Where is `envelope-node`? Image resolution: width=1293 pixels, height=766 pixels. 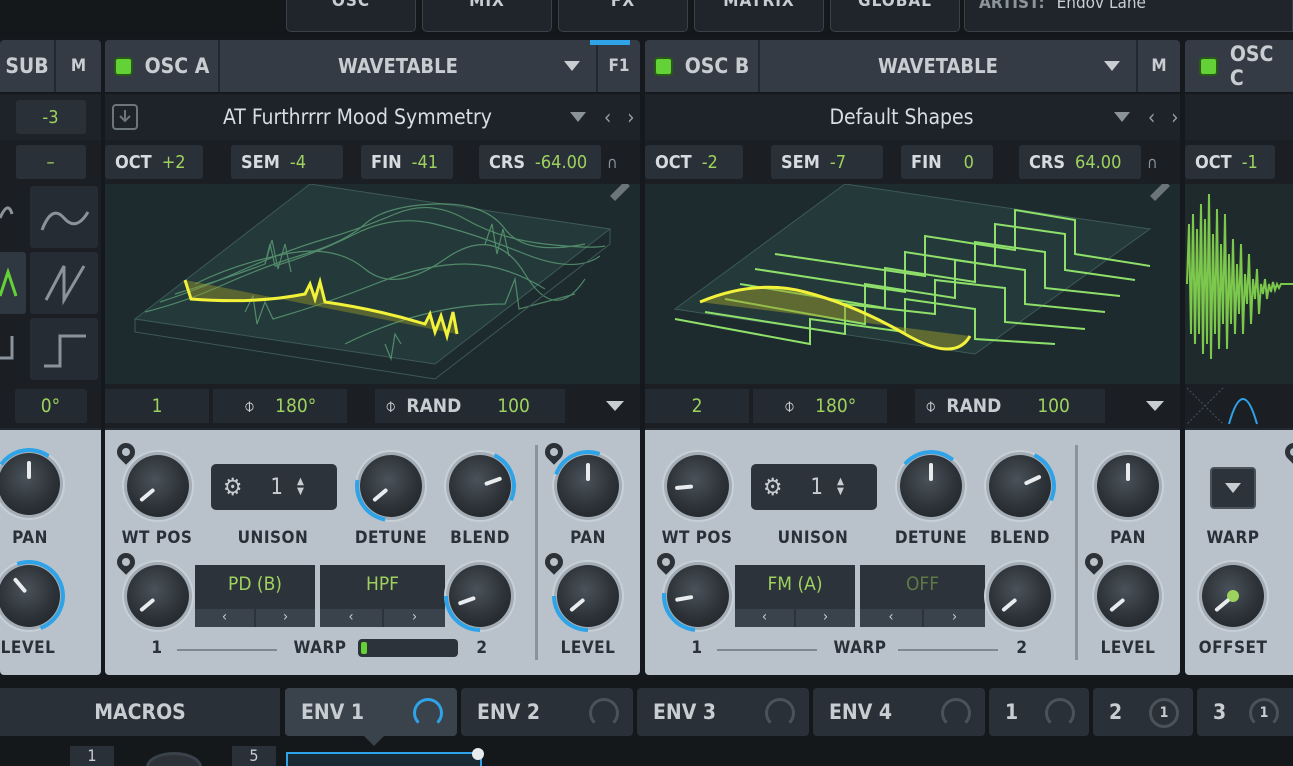
envelope-node is located at coordinates (478, 754).